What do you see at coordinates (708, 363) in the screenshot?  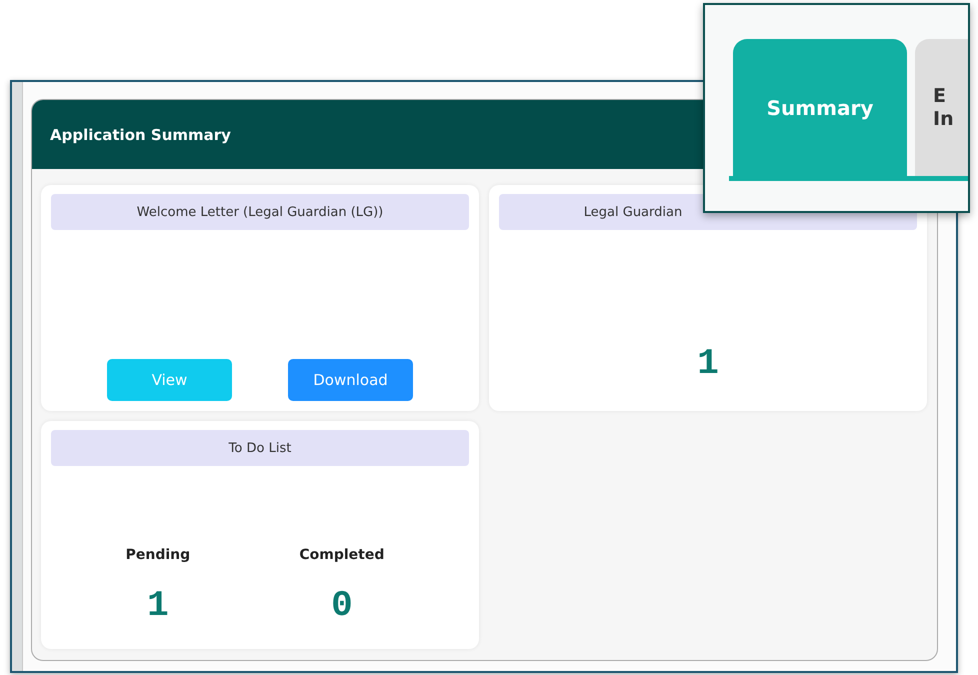 I see `count-value: 1` at bounding box center [708, 363].